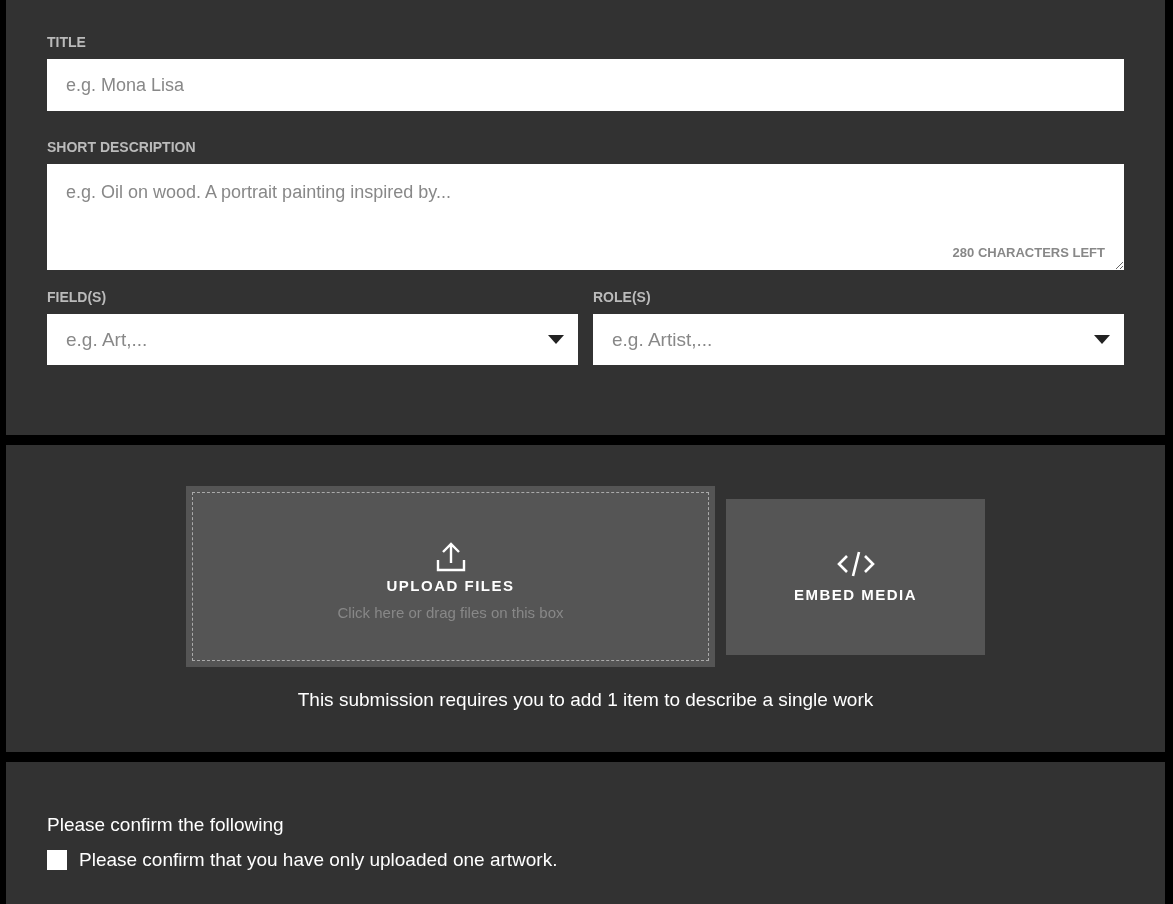 The width and height of the screenshot is (1173, 904). What do you see at coordinates (67, 43) in the screenshot?
I see `title-label: TITLE` at bounding box center [67, 43].